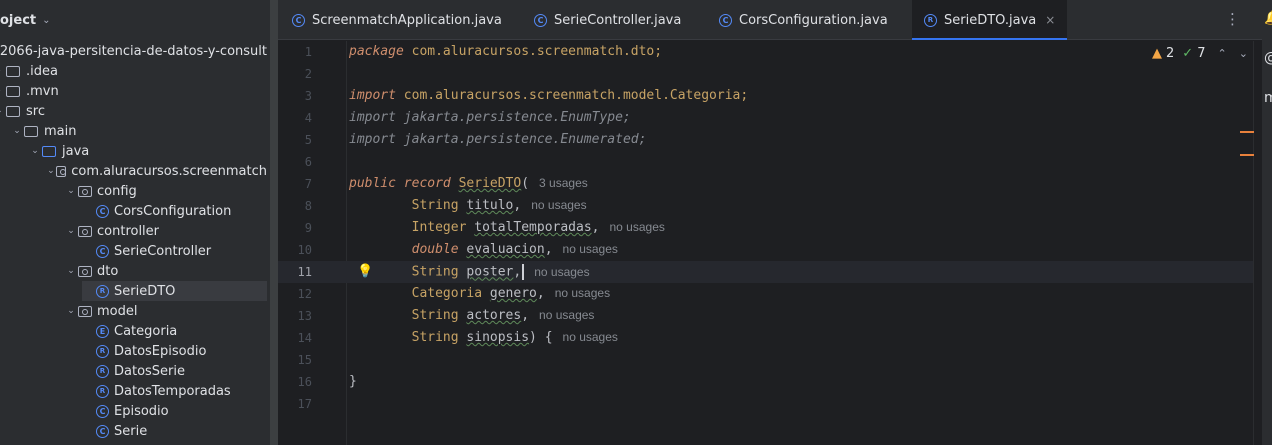 The width and height of the screenshot is (1272, 445). Describe the element at coordinates (990, 20) in the screenshot. I see `tab-serie-dto: R SerieDTO.java ×` at that location.